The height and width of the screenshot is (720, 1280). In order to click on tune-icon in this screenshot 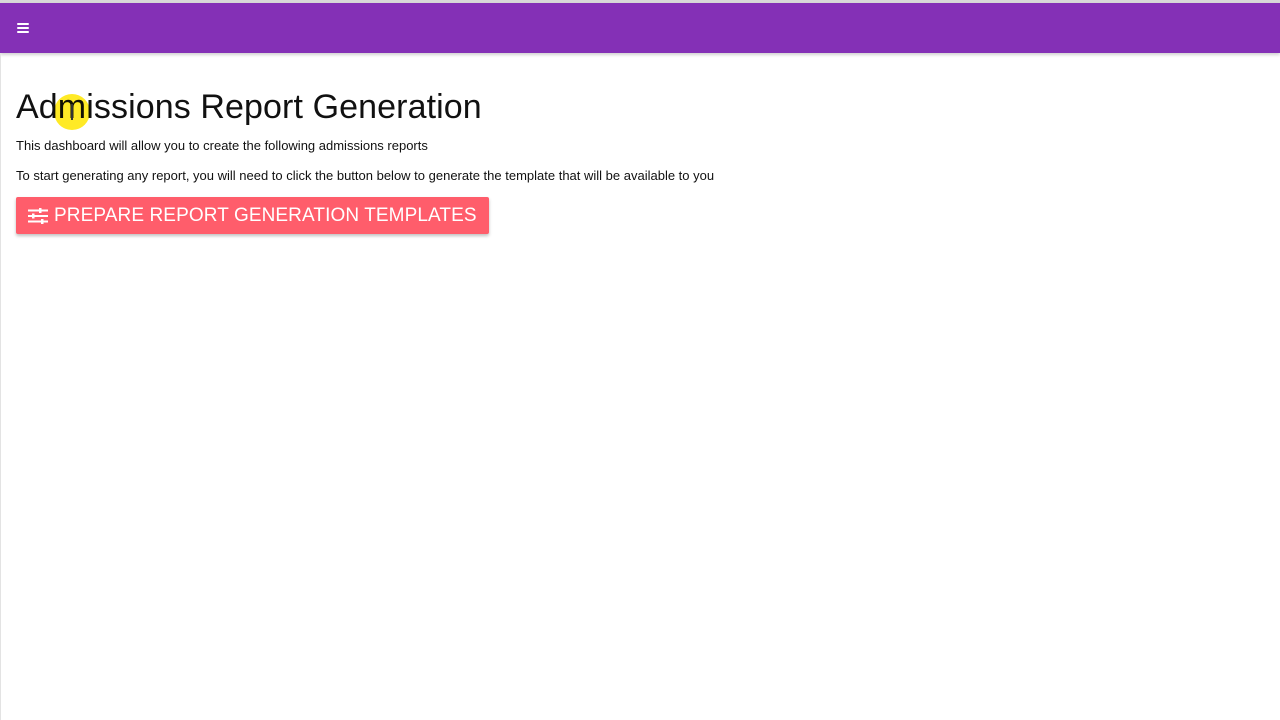, I will do `click(38, 215)`.